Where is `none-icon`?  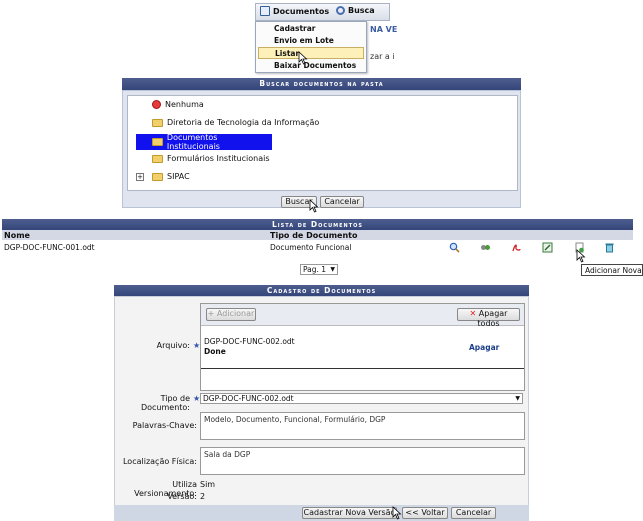 none-icon is located at coordinates (156, 104).